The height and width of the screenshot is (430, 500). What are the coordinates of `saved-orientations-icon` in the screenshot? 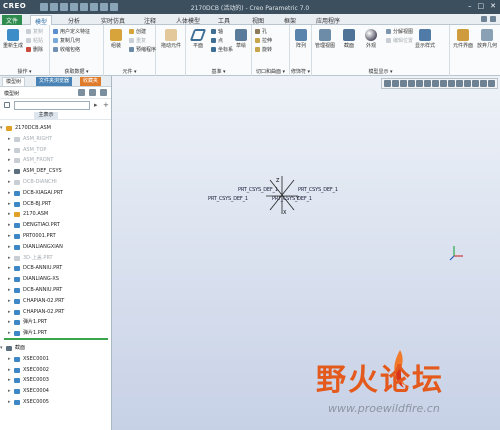 It's located at (419, 83).